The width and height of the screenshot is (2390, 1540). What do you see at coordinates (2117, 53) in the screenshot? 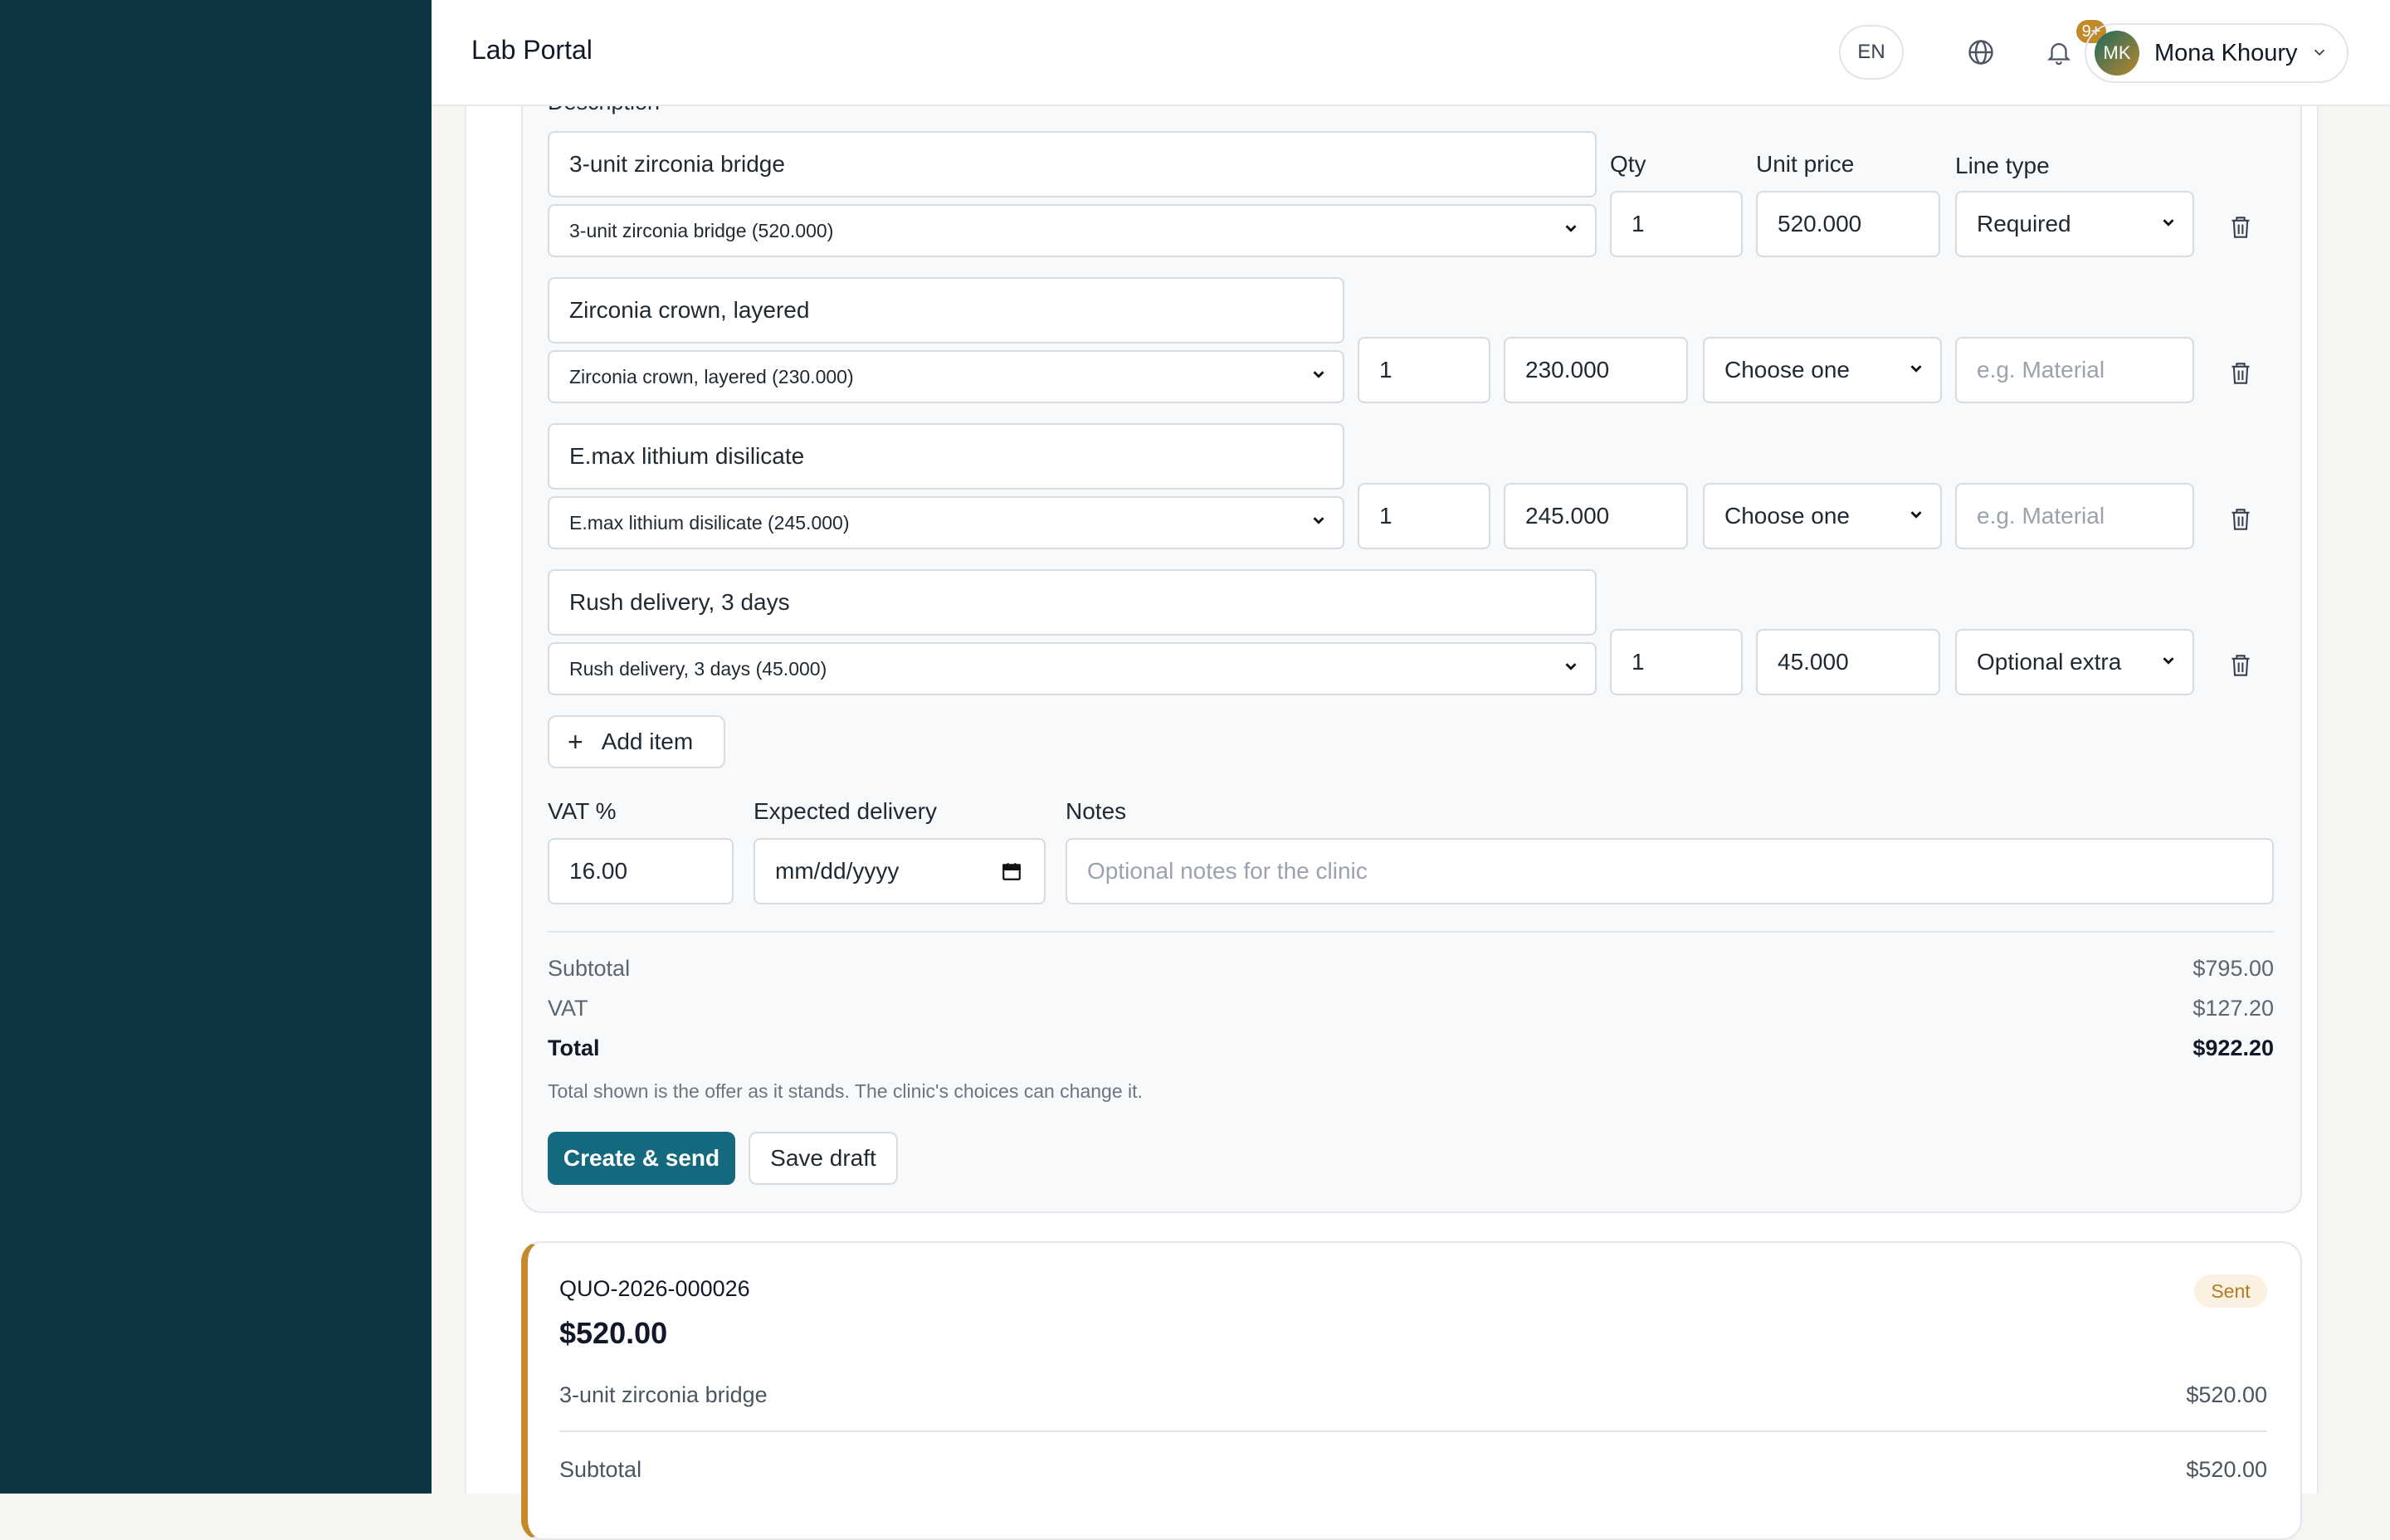
I see `avatar: MK` at bounding box center [2117, 53].